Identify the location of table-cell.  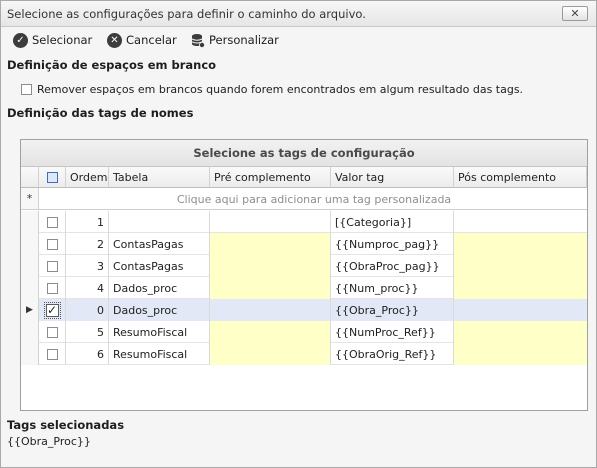
(159, 222).